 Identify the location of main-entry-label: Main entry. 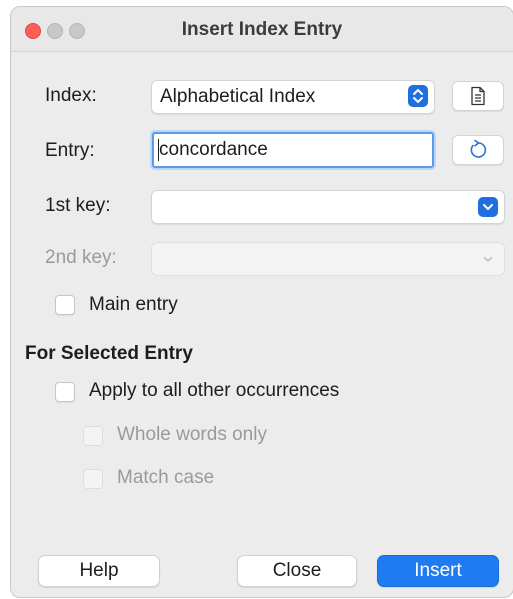
(133, 304).